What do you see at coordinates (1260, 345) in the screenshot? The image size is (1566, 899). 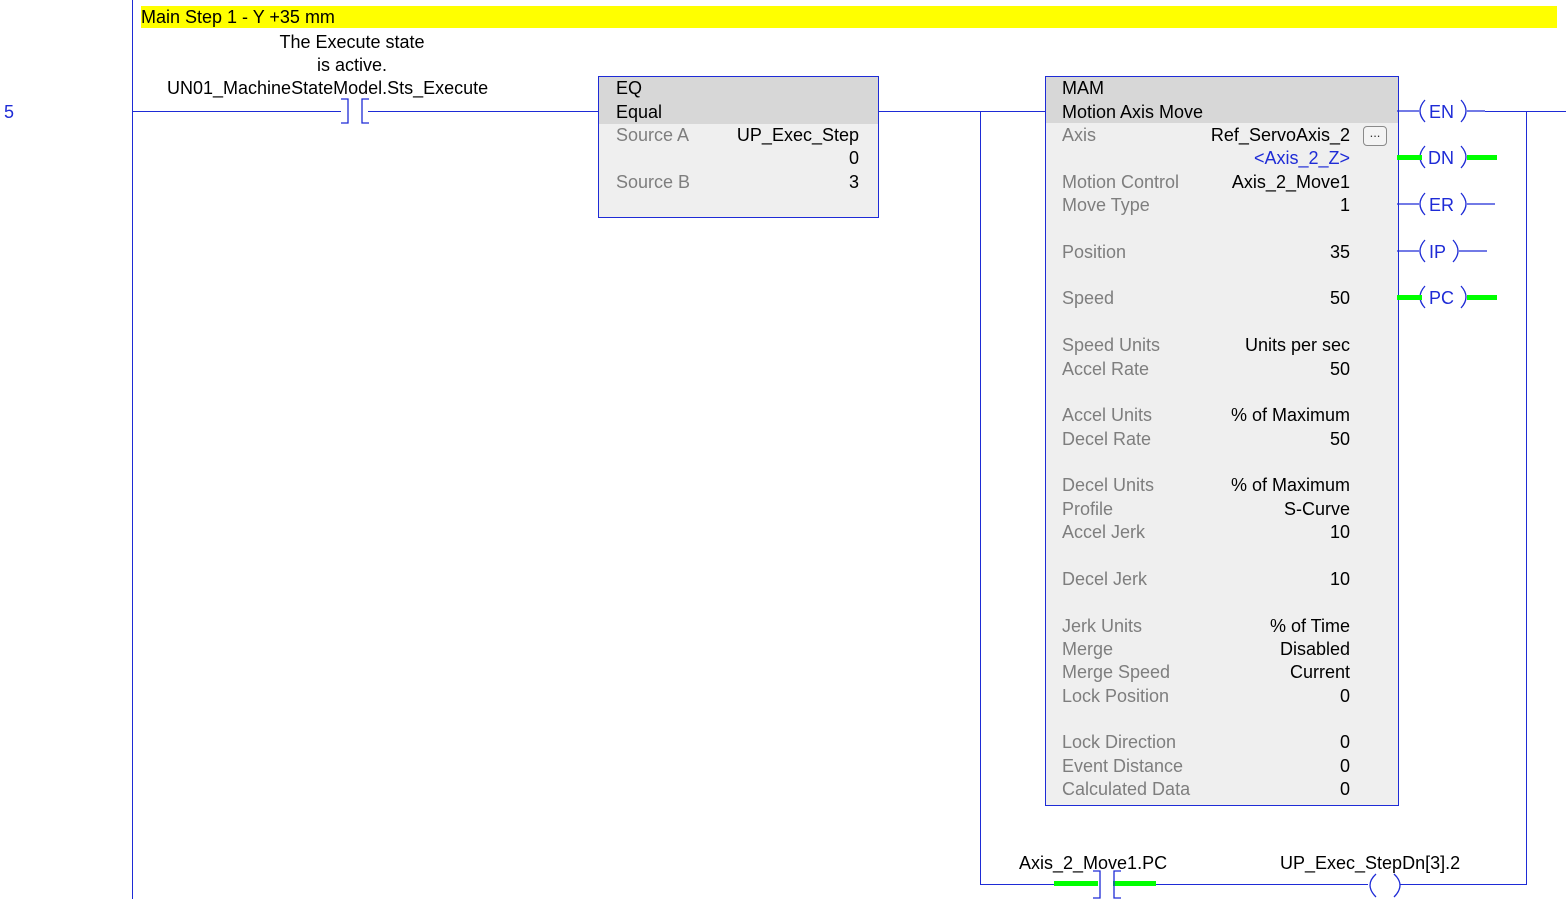 I see `param-value-speed-units: Units per sec` at bounding box center [1260, 345].